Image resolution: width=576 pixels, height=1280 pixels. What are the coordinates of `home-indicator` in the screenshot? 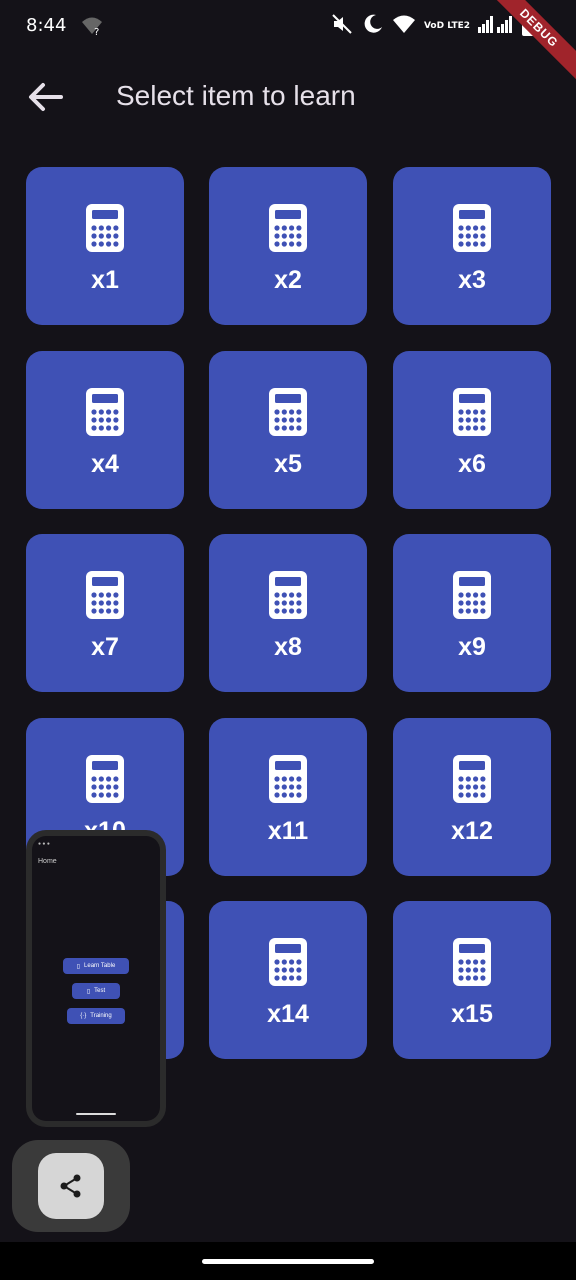 It's located at (288, 1261).